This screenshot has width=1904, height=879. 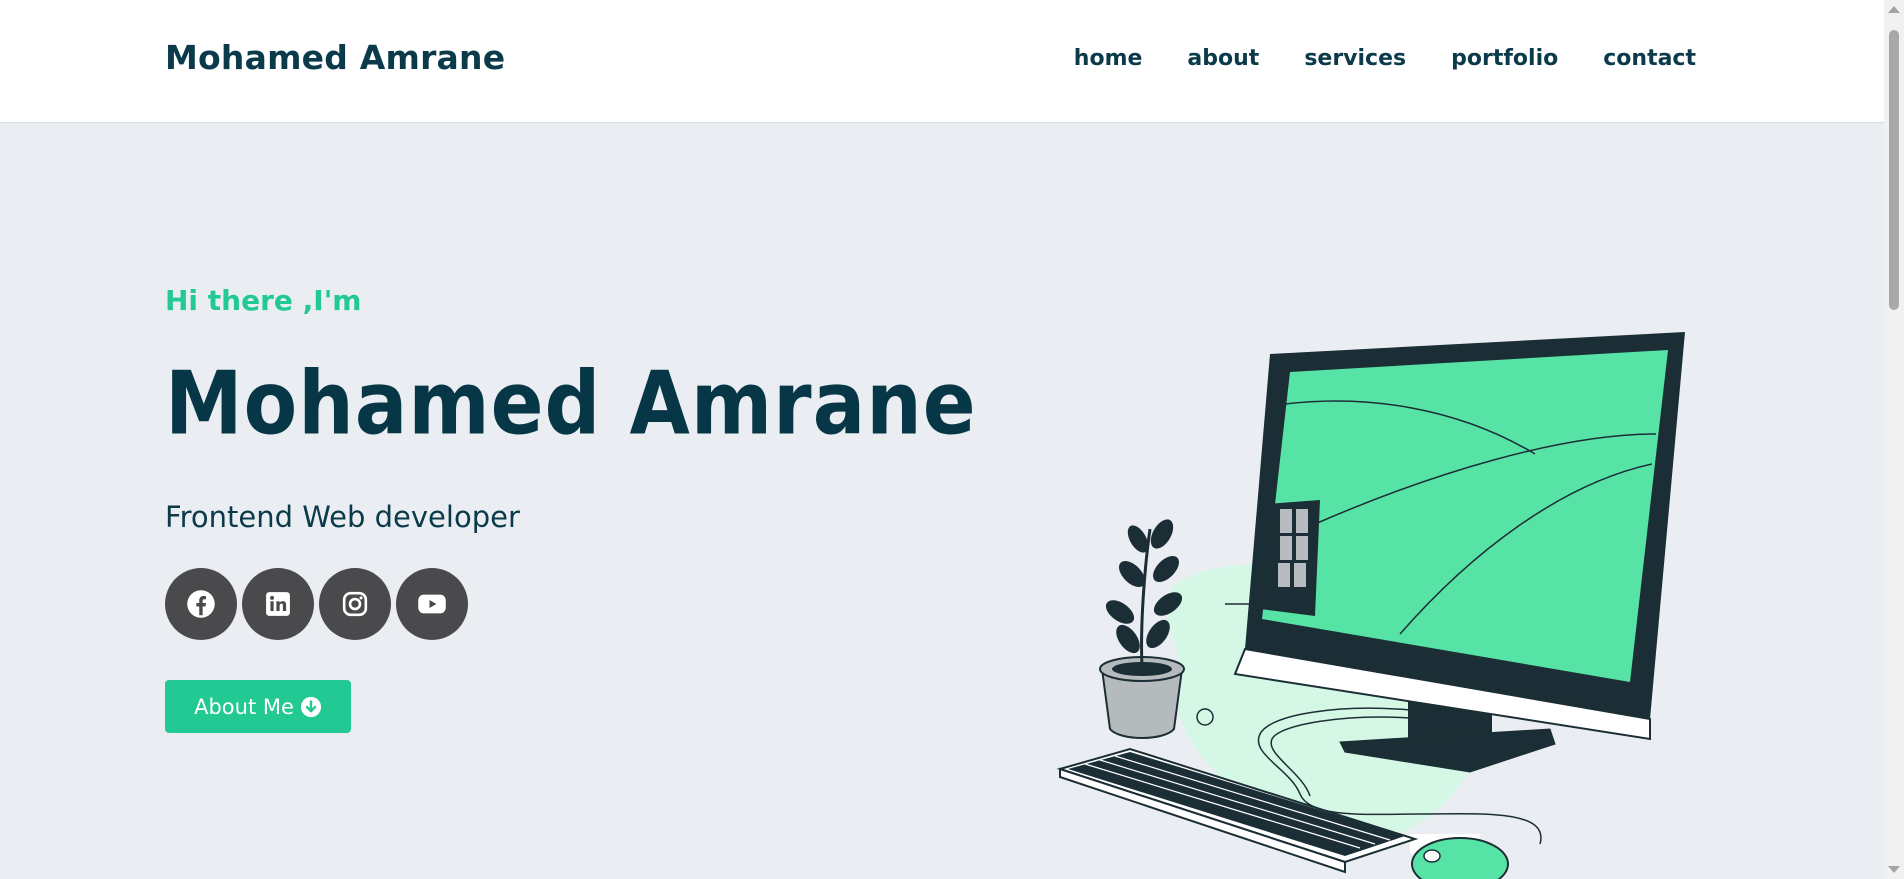 I want to click on instagram-link, so click(x=355, y=604).